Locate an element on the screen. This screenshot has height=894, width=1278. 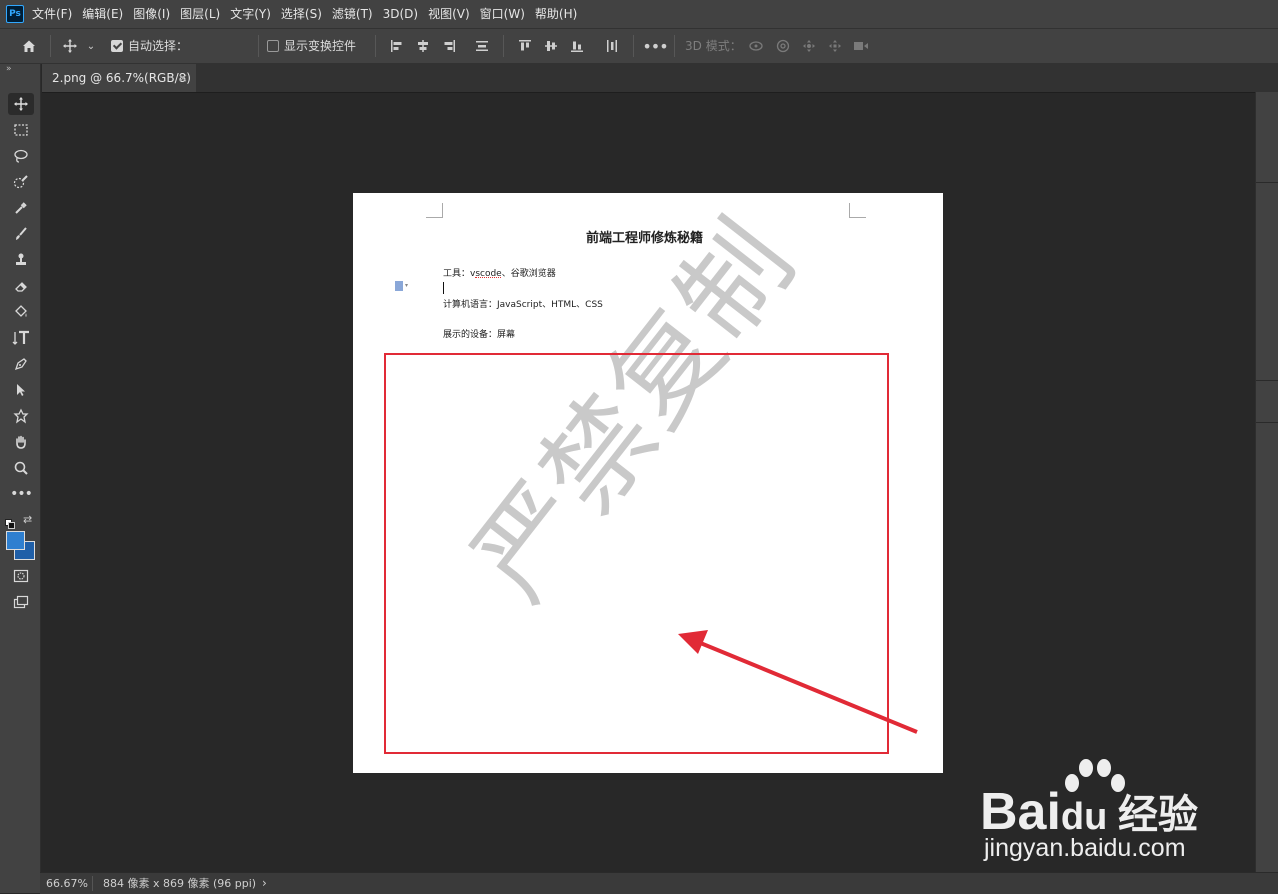
document-size: 884 像素 x 869 像素 (96 ppi) is located at coordinates (180, 883).